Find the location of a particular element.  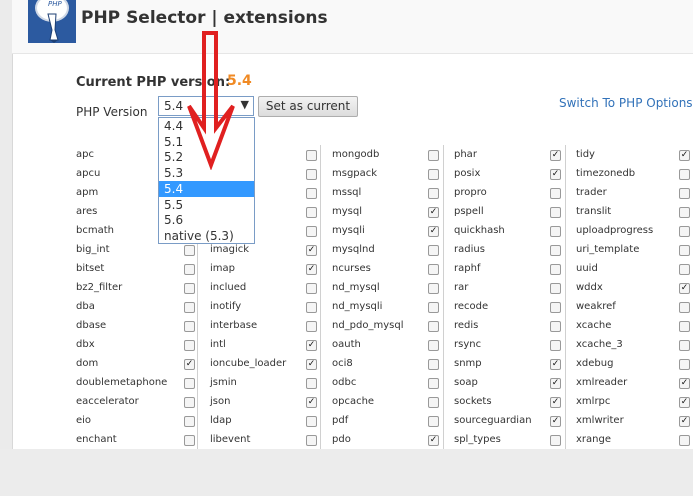

switch-to-php-options-link: Switch To PHP Options is located at coordinates (626, 103).